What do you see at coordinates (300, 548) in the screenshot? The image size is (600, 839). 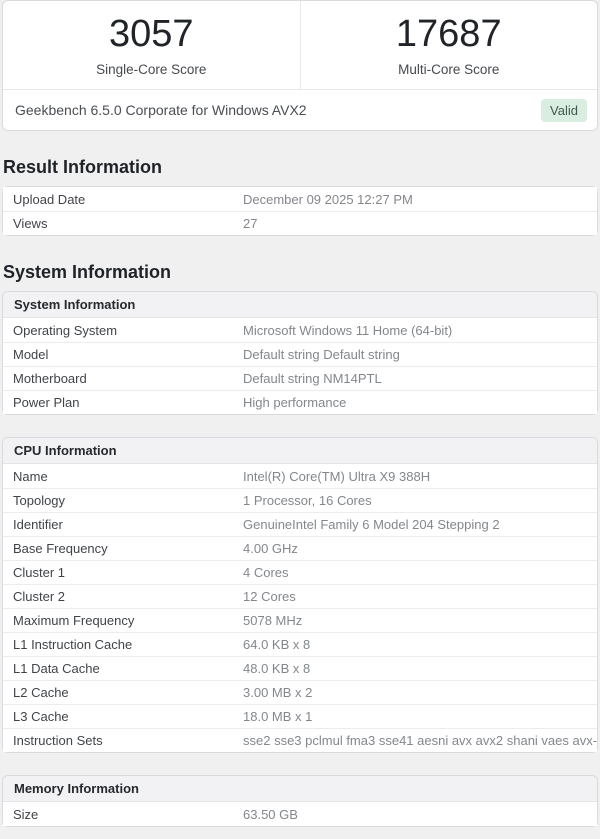 I see `table-row: Base Frequency 4.00 GHz` at bounding box center [300, 548].